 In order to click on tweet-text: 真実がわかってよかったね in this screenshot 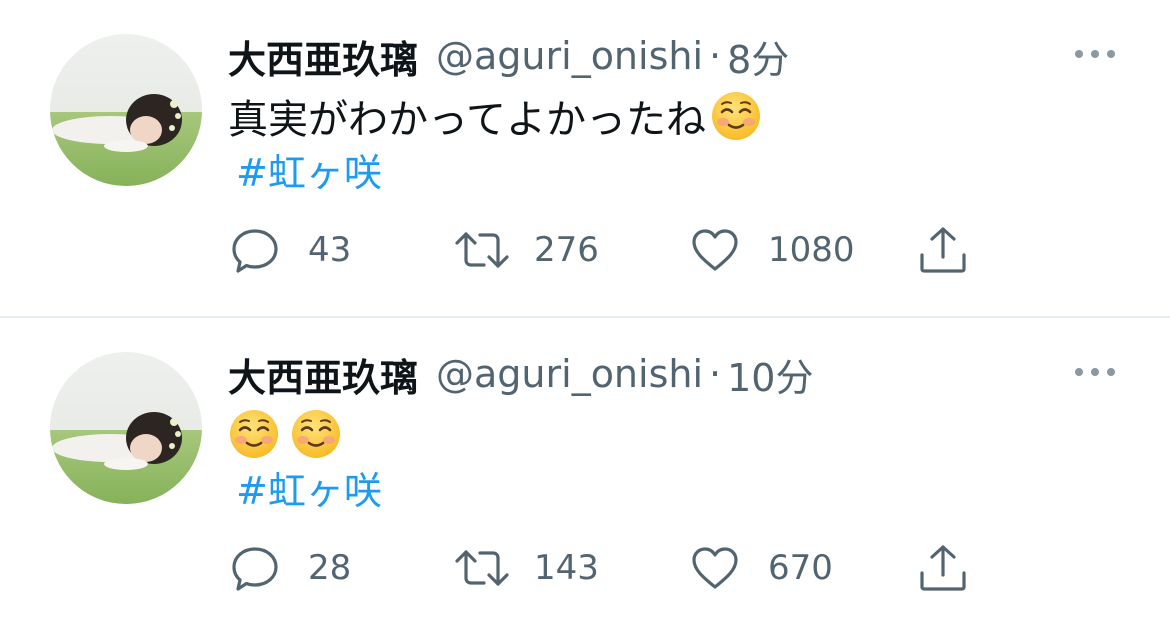, I will do `click(495, 116)`.